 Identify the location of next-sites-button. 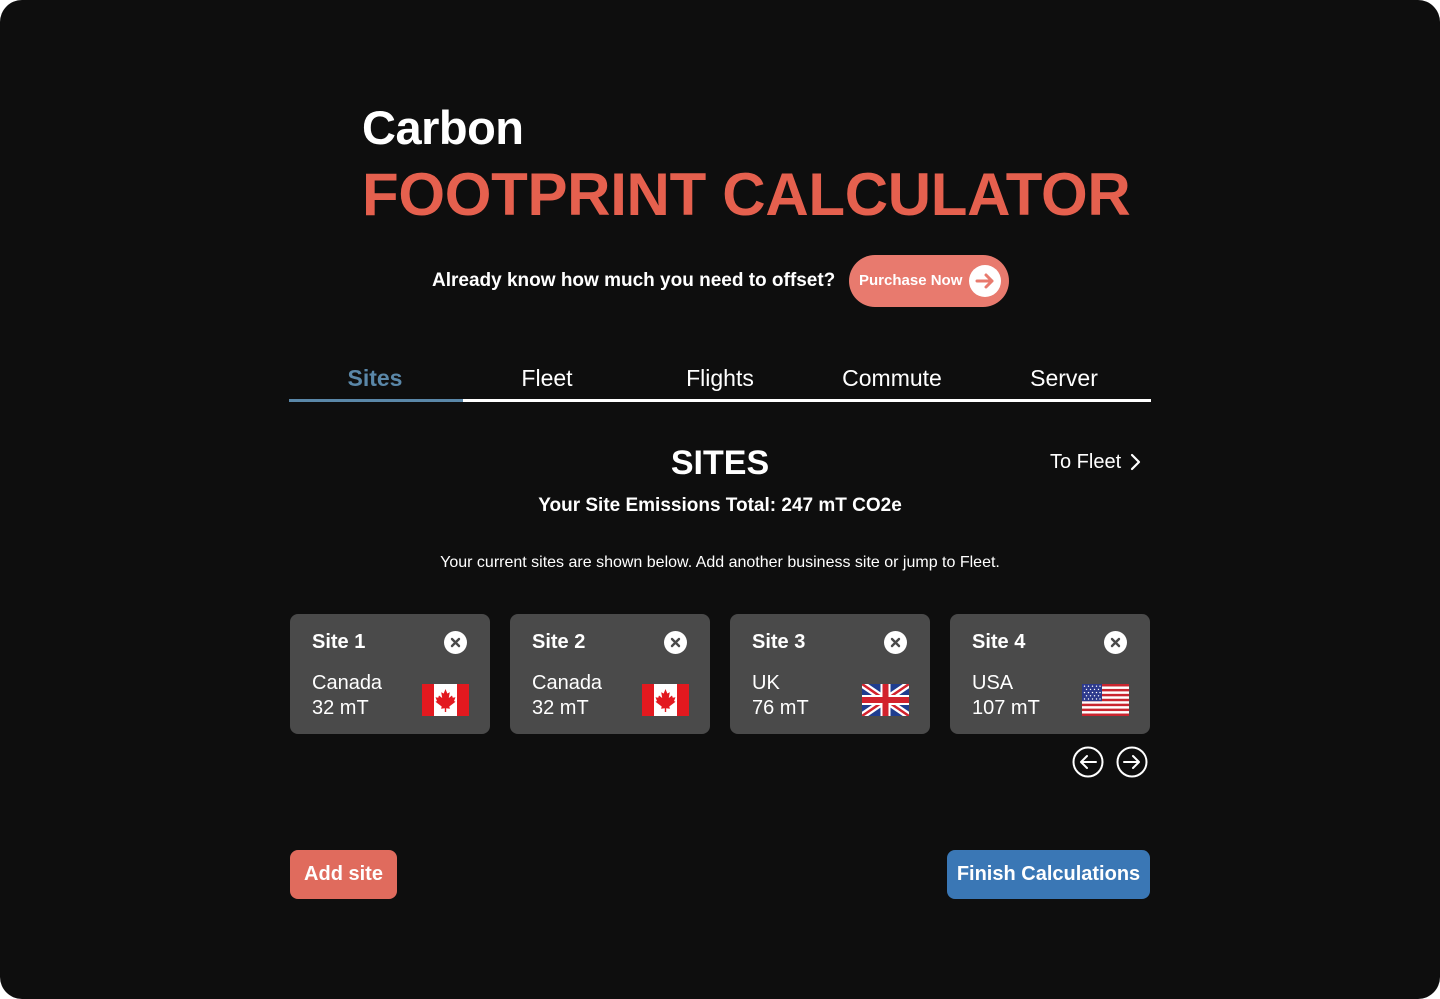
(1132, 762).